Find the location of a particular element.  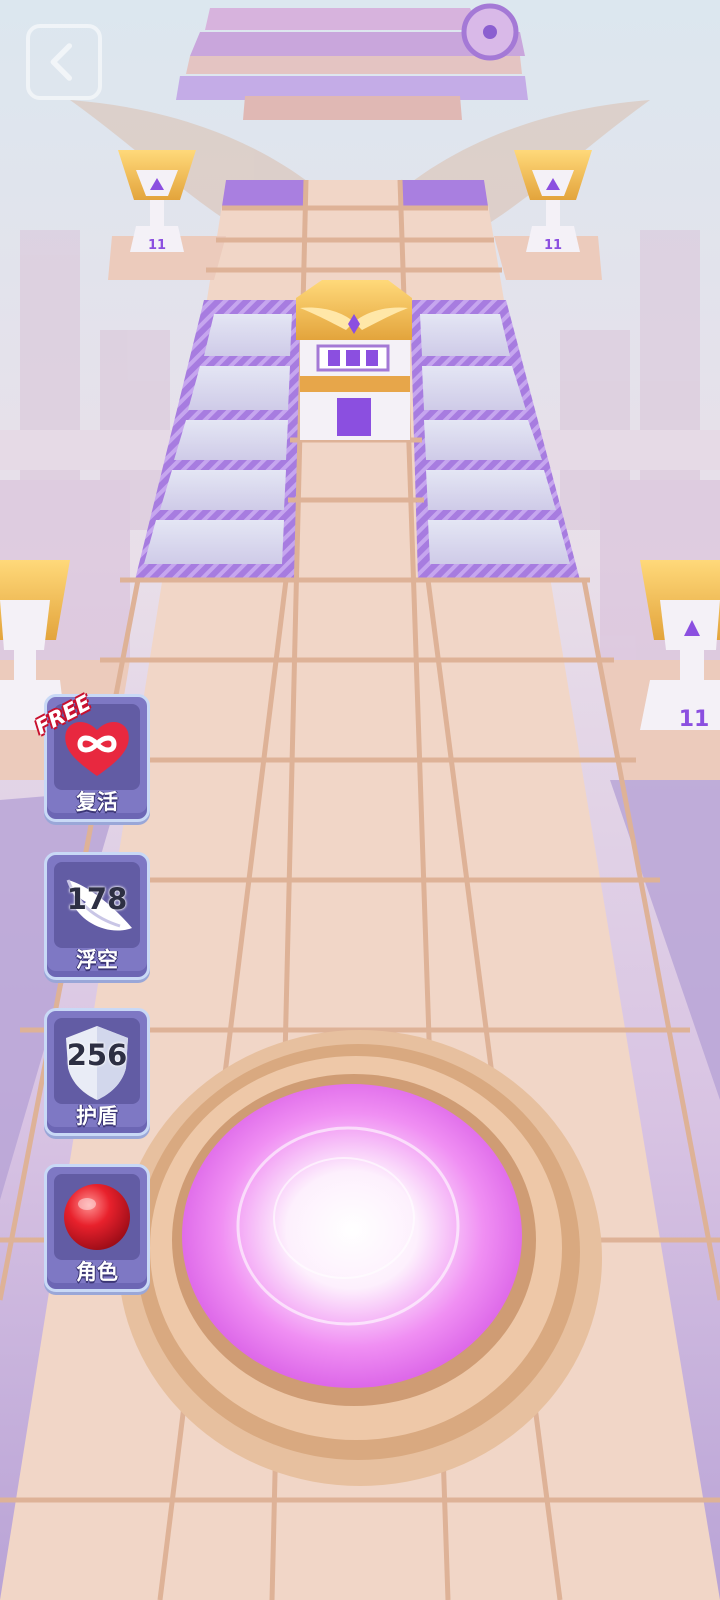

character-label: 角色 is located at coordinates (97, 1272).